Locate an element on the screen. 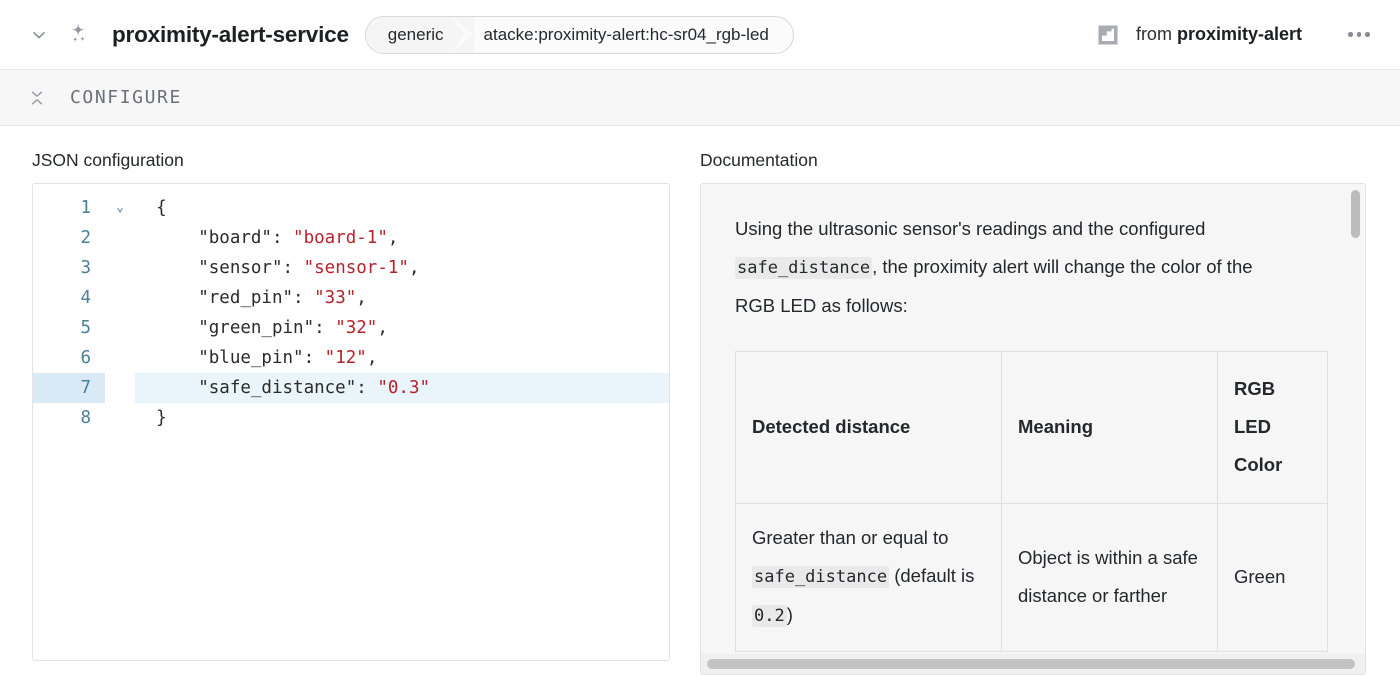 This screenshot has height=676, width=1400. json-value: "32" is located at coordinates (356, 327).